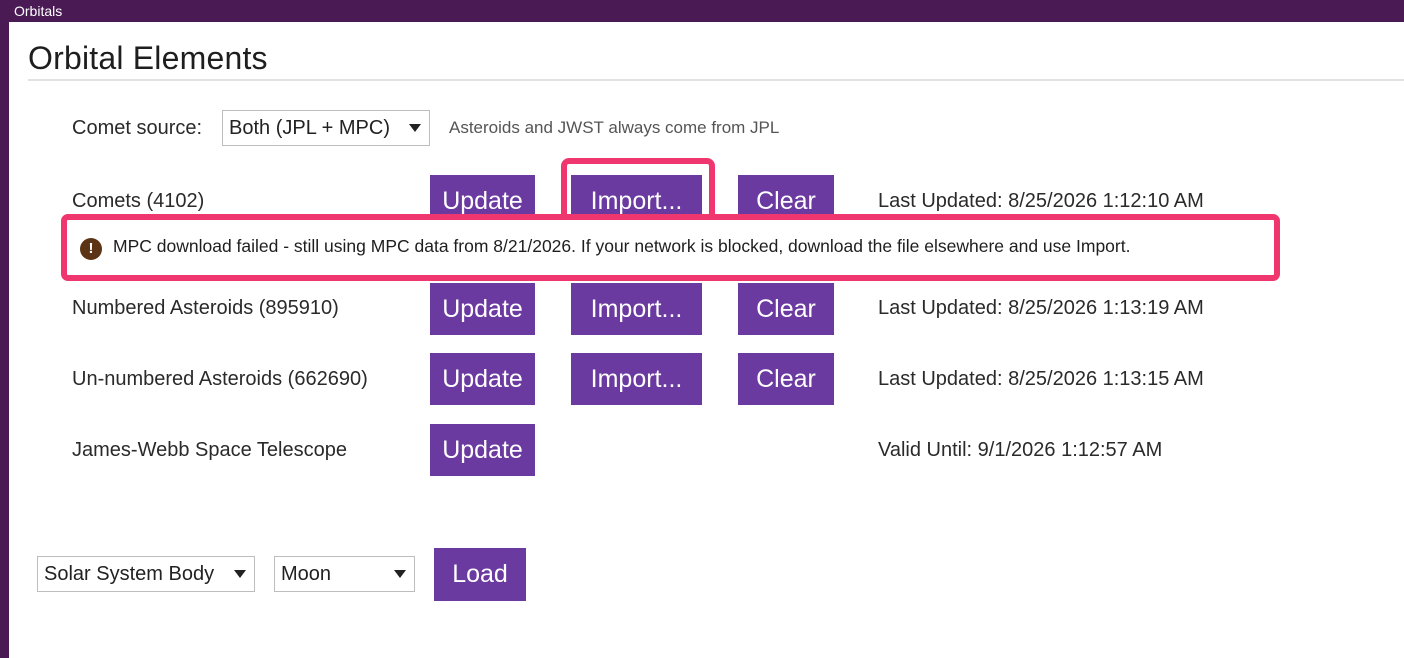 The width and height of the screenshot is (1404, 658). Describe the element at coordinates (482, 379) in the screenshot. I see `unnumbered-asteroids-update-button: Update` at that location.